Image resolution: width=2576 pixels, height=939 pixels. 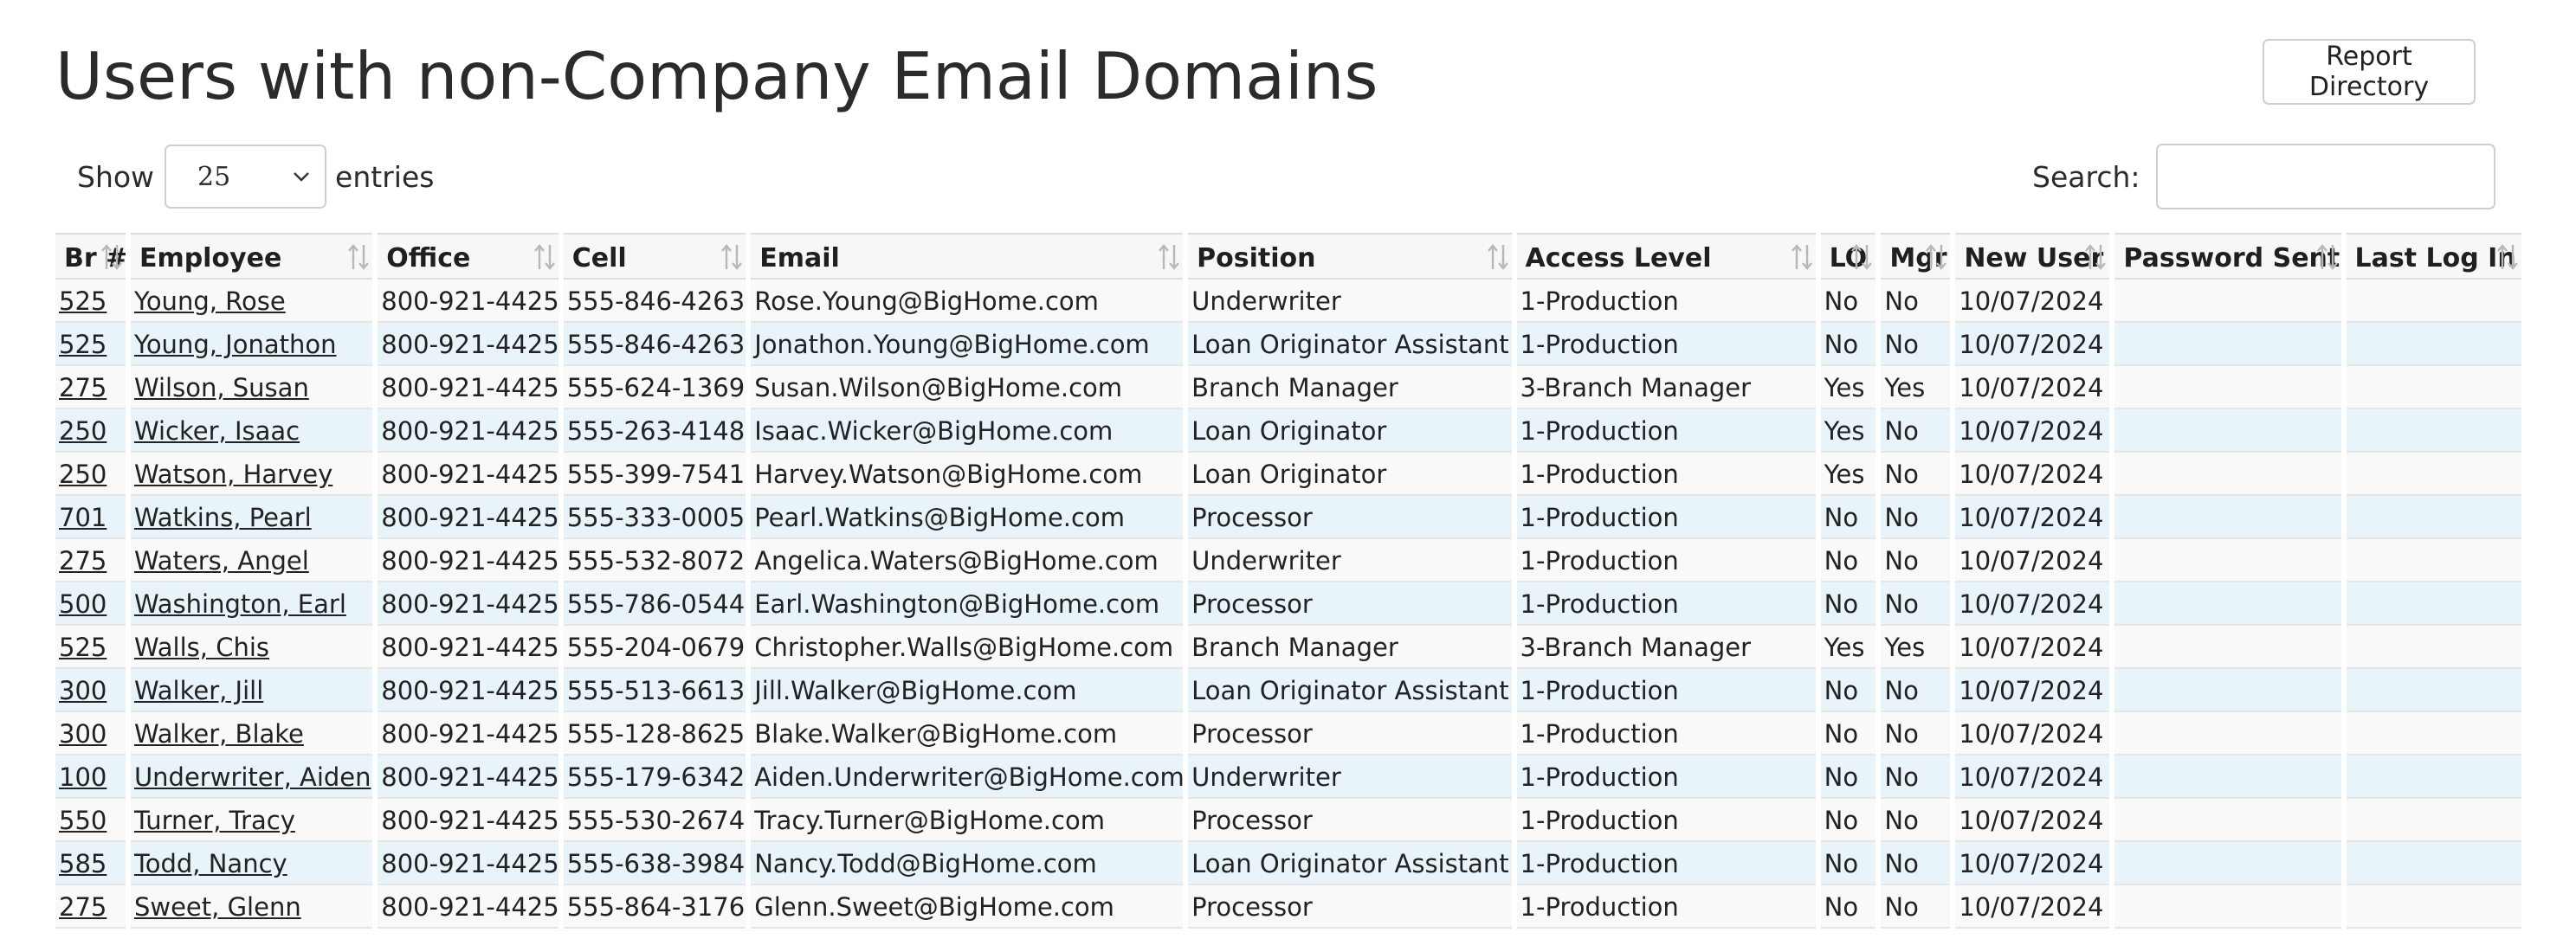 I want to click on report-directory-button: Report Directory, so click(x=2369, y=72).